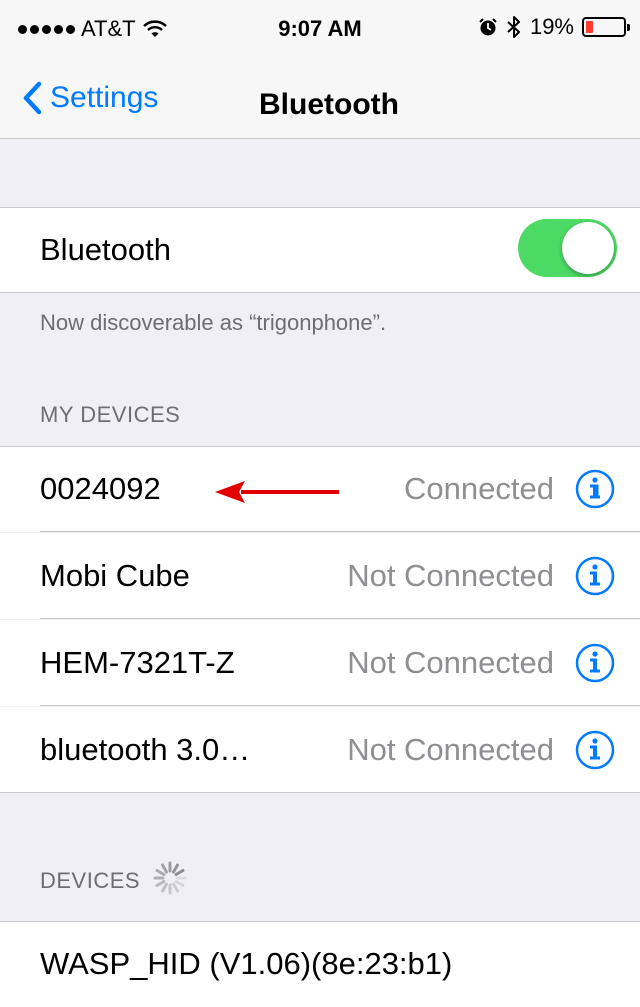  I want to click on status-bar: AT&T 9:07 AM 19%, so click(320, 32).